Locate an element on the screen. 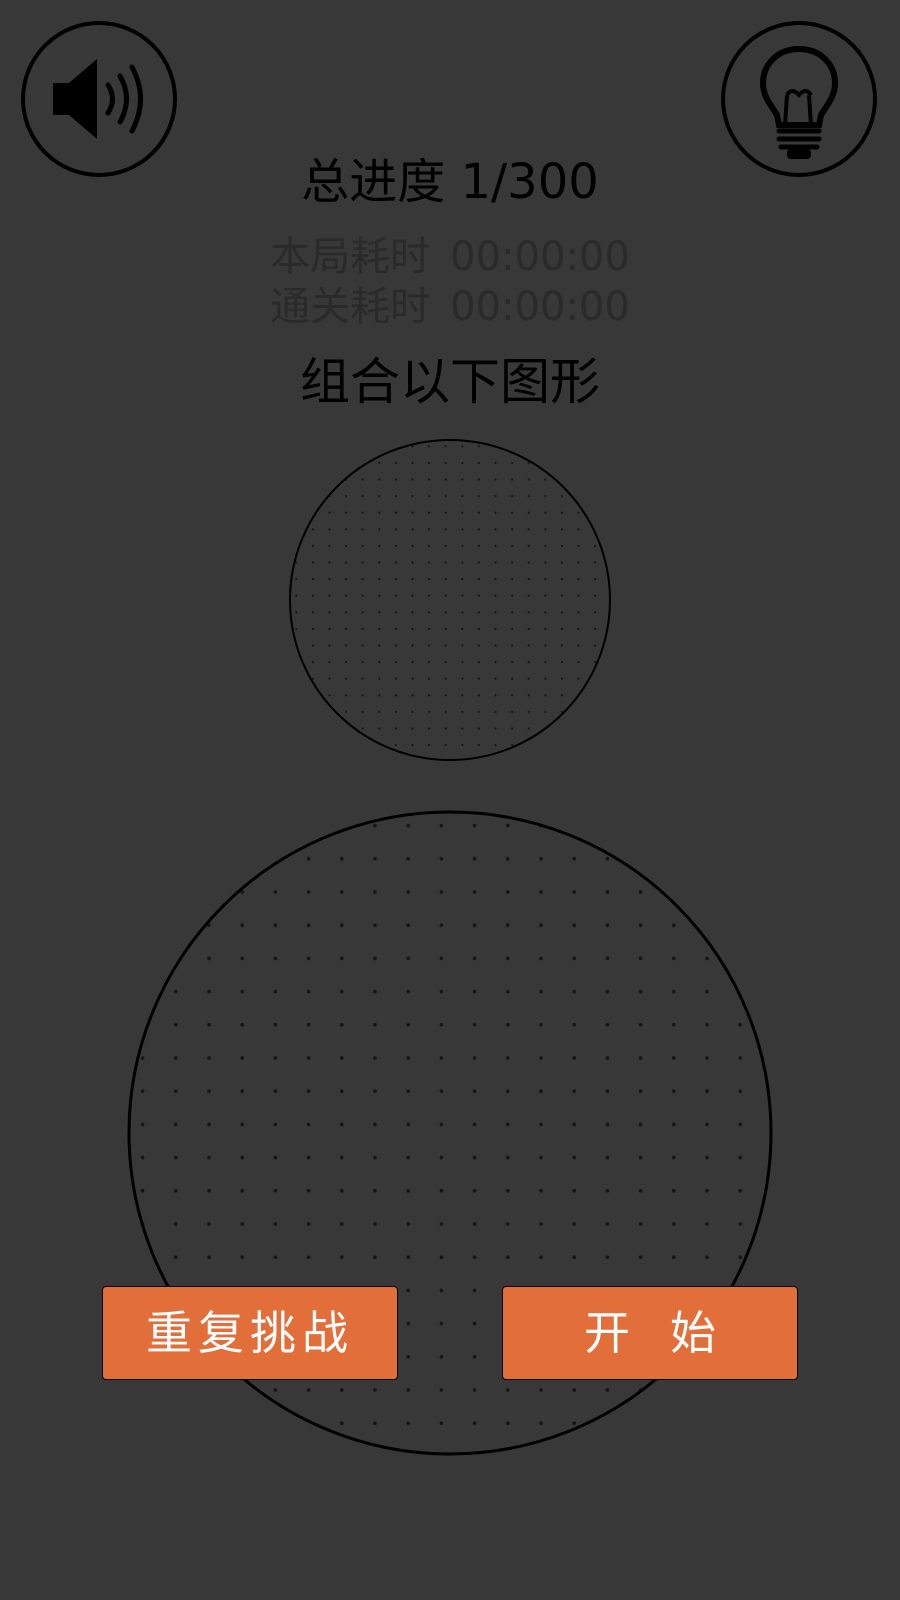 This screenshot has width=900, height=1600. progress-label: 总进度 is located at coordinates (373, 182).